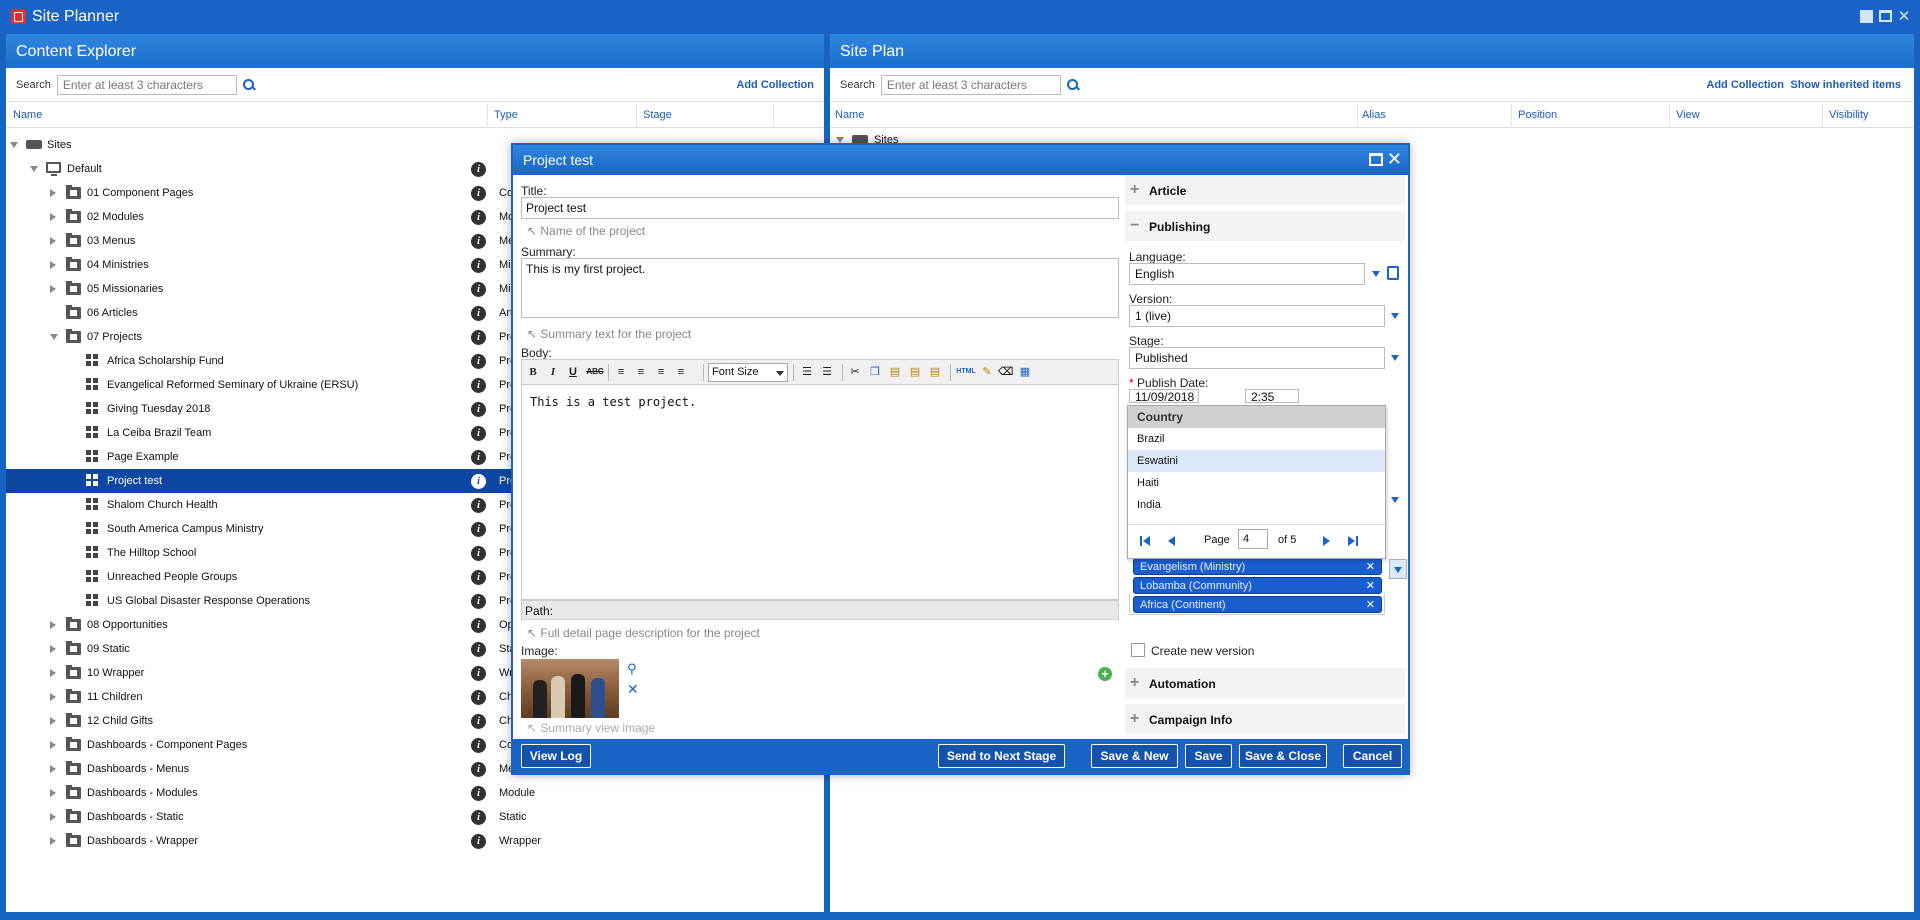  I want to click on body-editor: This is a test project., so click(820, 492).